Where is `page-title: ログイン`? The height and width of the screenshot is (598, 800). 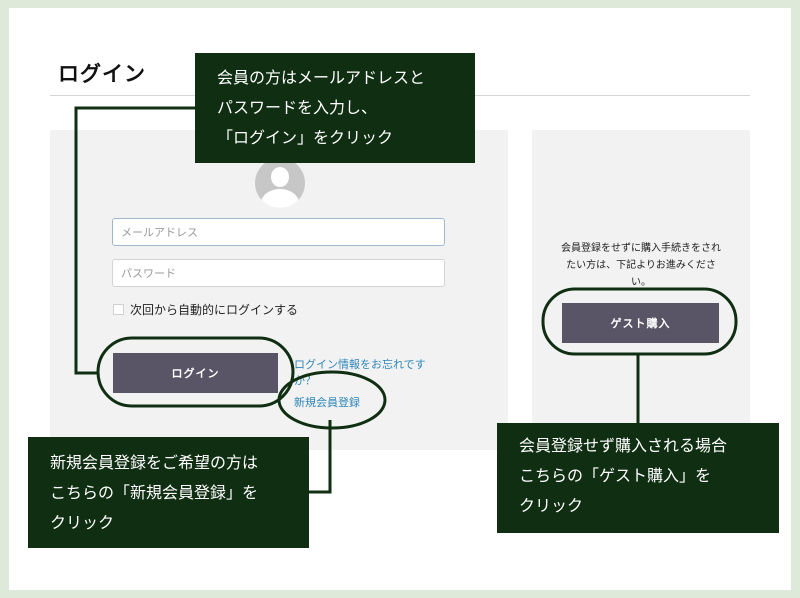
page-title: ログイン is located at coordinates (102, 73).